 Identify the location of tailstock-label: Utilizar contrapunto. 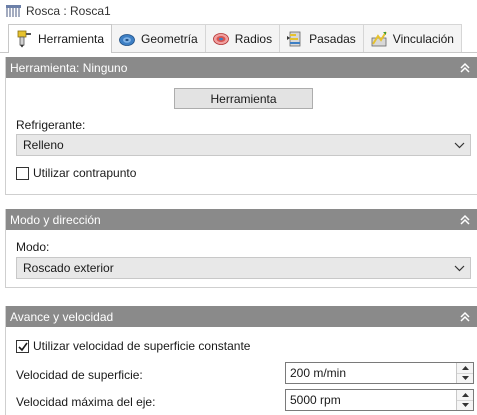
(85, 173).